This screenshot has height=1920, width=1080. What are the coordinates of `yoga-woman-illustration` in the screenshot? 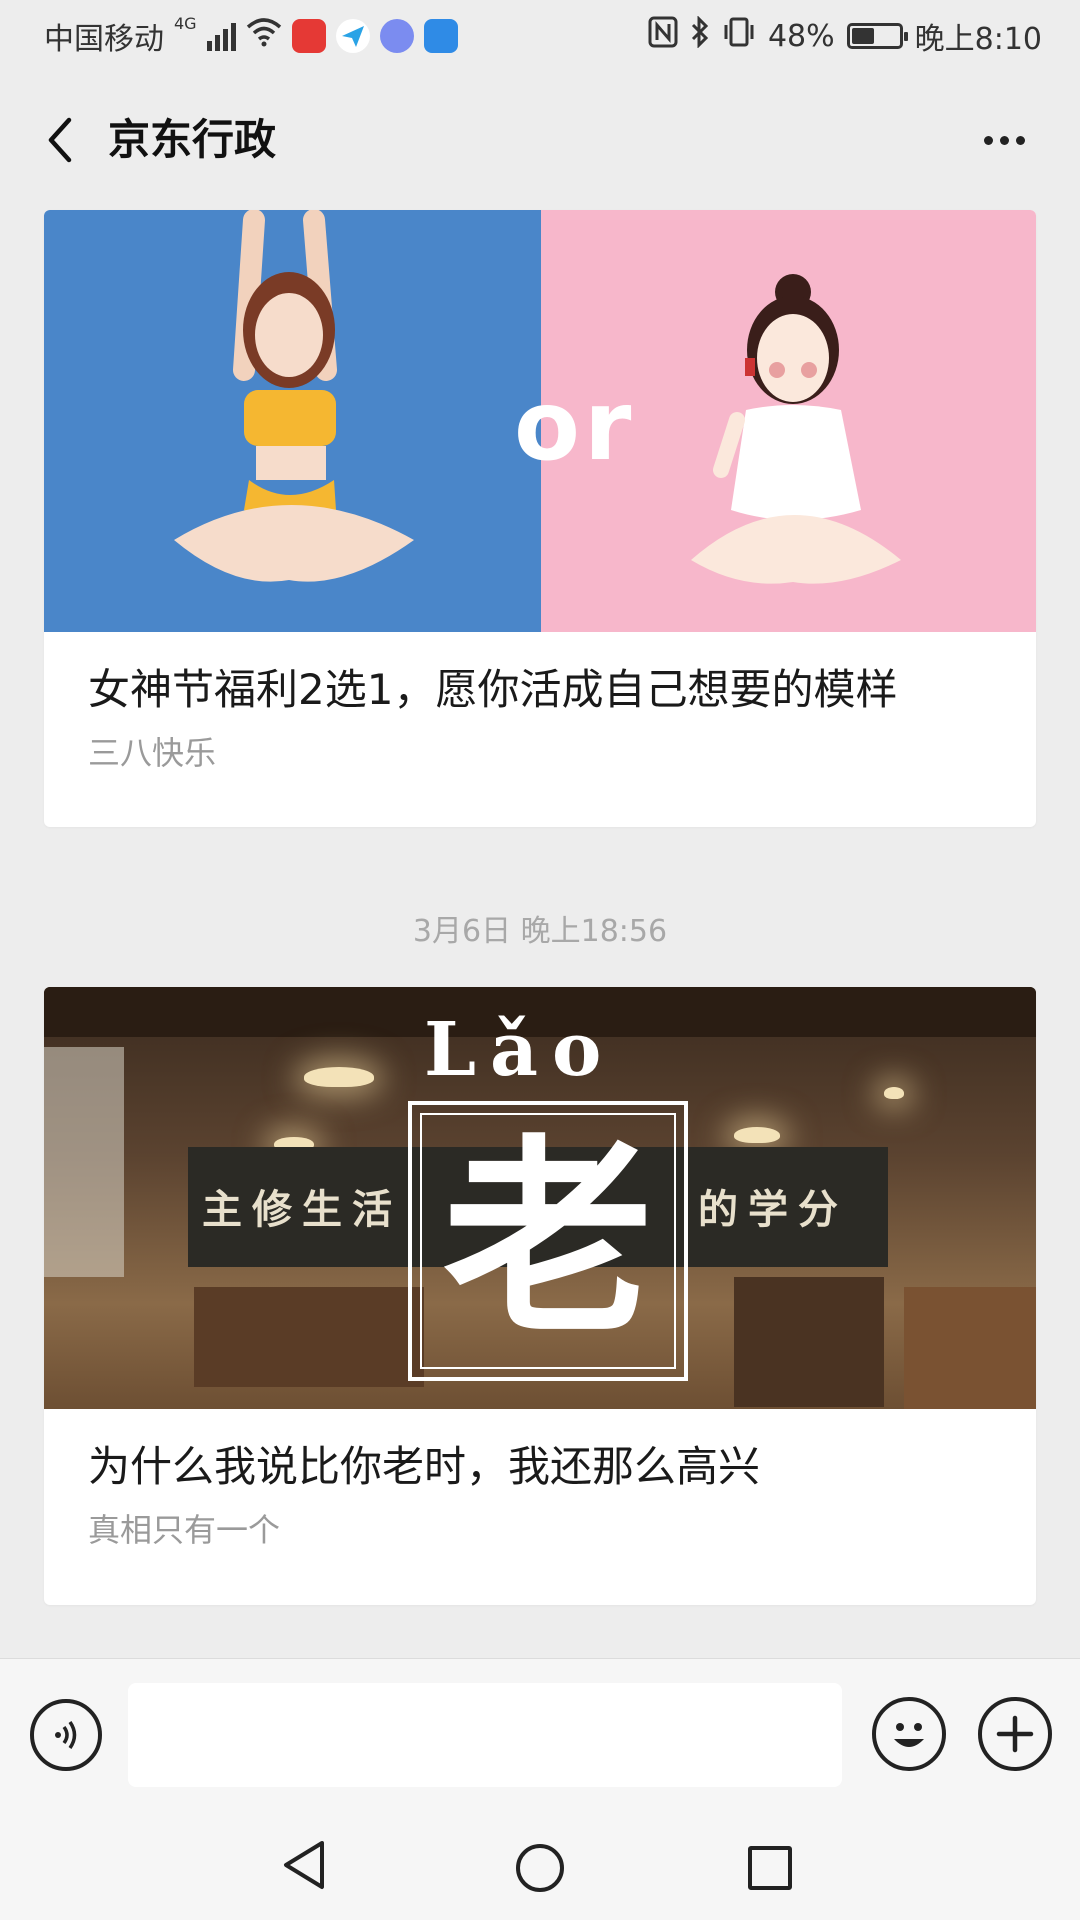 It's located at (294, 396).